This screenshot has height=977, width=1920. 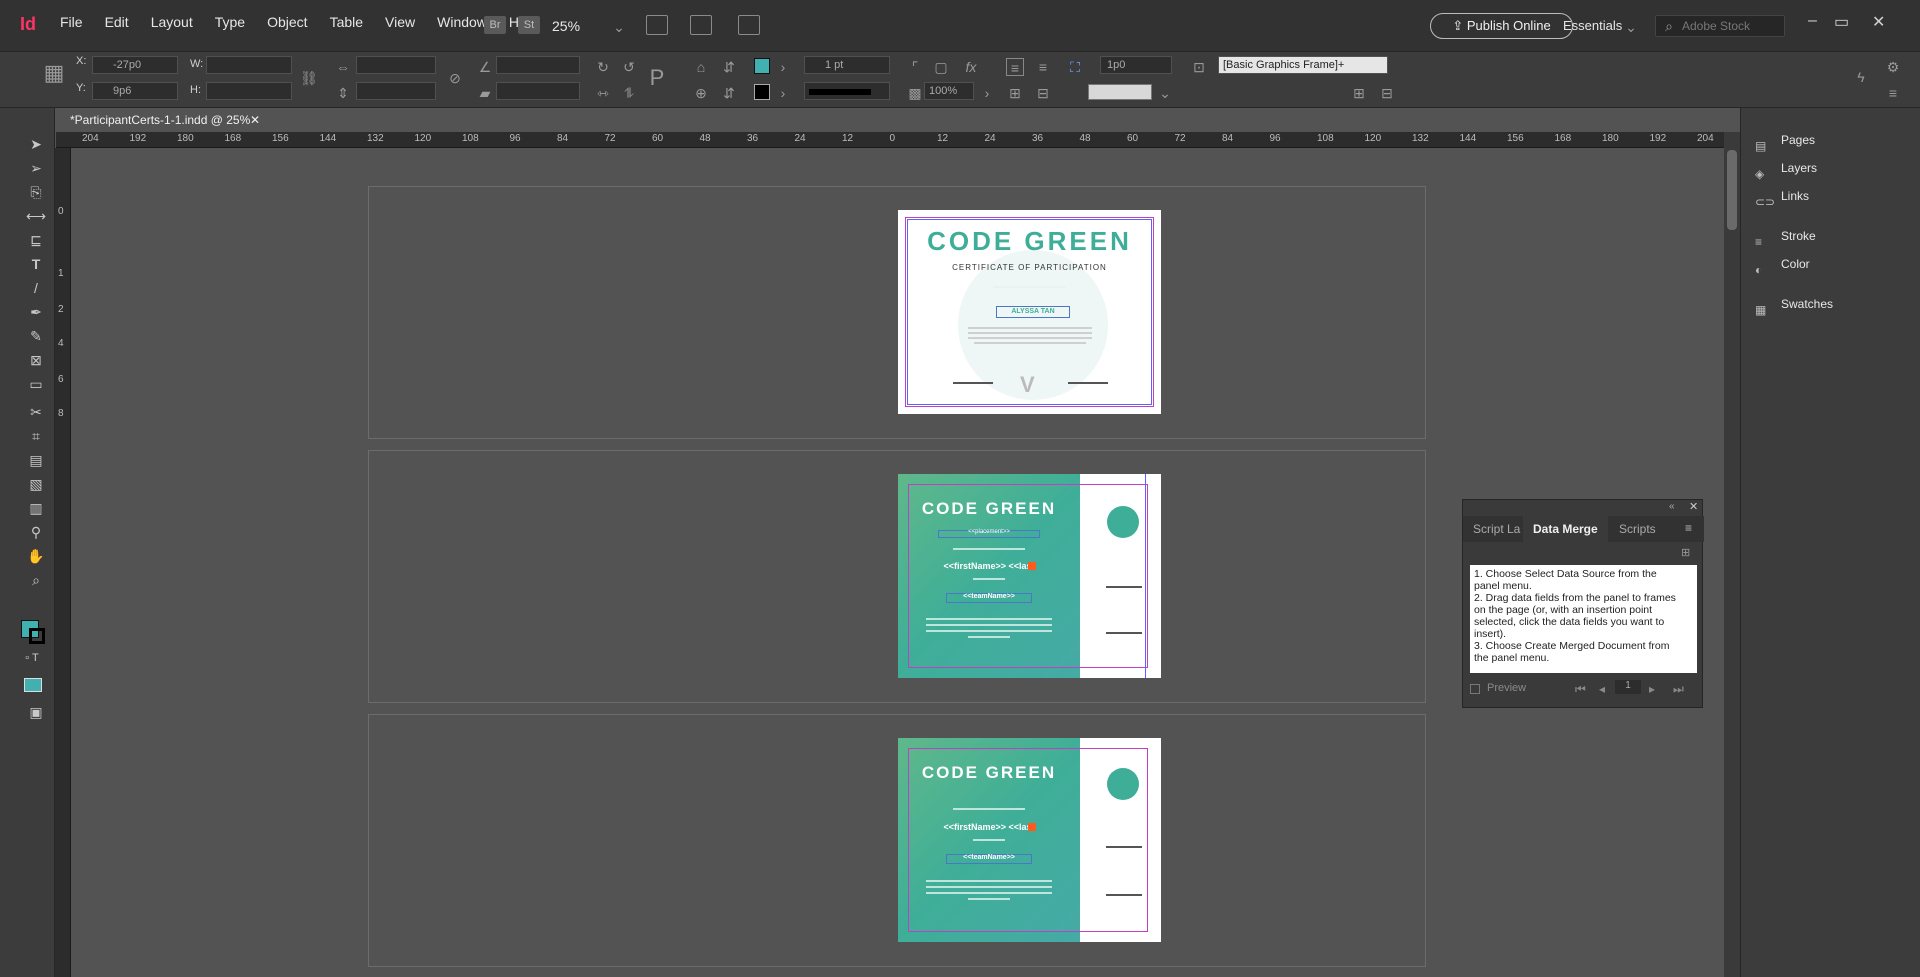 I want to click on content-collector-icon: ⊑, so click(x=36, y=240).